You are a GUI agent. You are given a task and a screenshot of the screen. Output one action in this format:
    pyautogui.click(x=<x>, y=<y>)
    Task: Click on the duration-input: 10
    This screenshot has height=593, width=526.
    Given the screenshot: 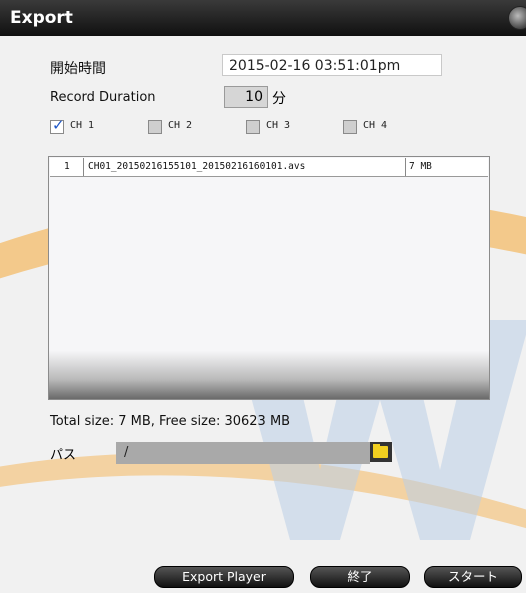 What is the action you would take?
    pyautogui.click(x=246, y=97)
    